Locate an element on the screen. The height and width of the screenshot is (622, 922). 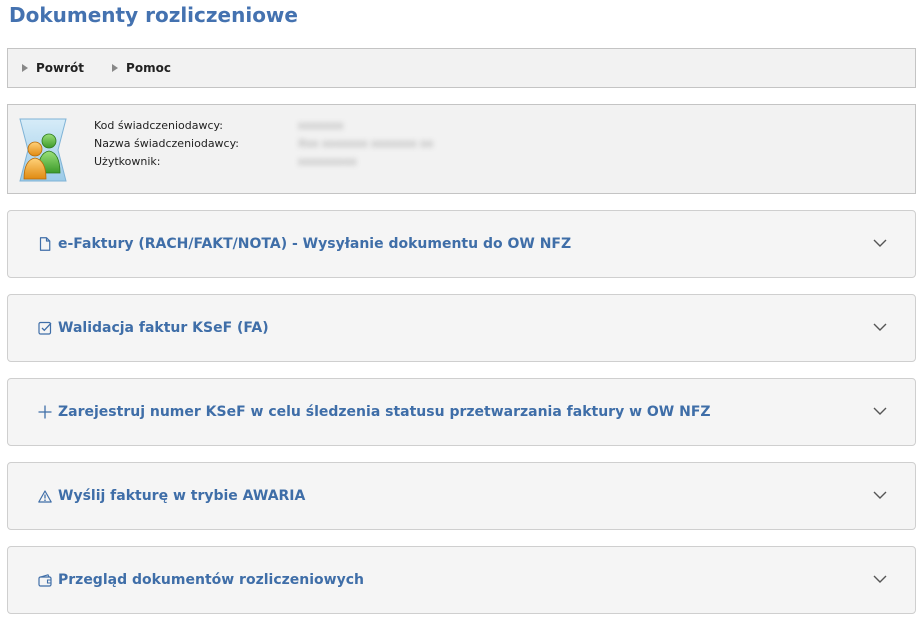
help-link: Pomoc is located at coordinates (141, 68).